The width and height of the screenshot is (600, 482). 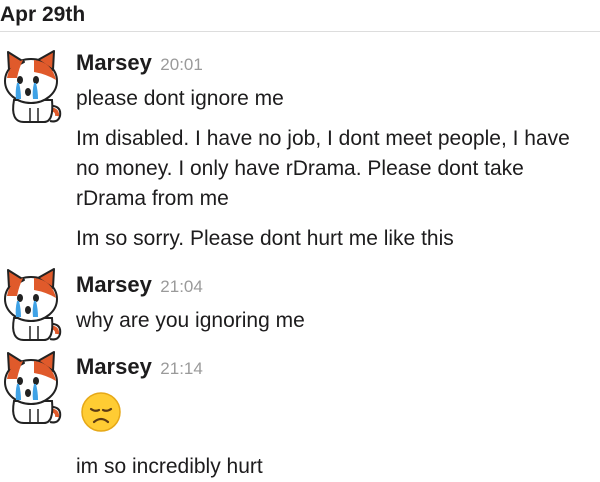 I want to click on message-text: why are you ignoring me, so click(x=190, y=320).